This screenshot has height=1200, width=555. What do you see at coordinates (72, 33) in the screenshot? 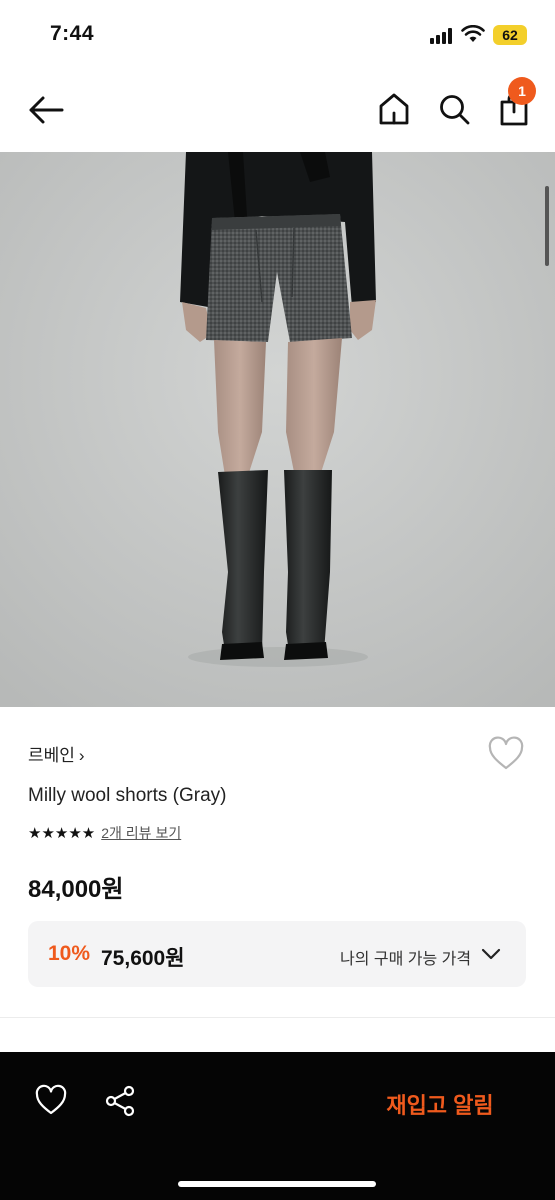
I see `status-time: 7:44` at bounding box center [72, 33].